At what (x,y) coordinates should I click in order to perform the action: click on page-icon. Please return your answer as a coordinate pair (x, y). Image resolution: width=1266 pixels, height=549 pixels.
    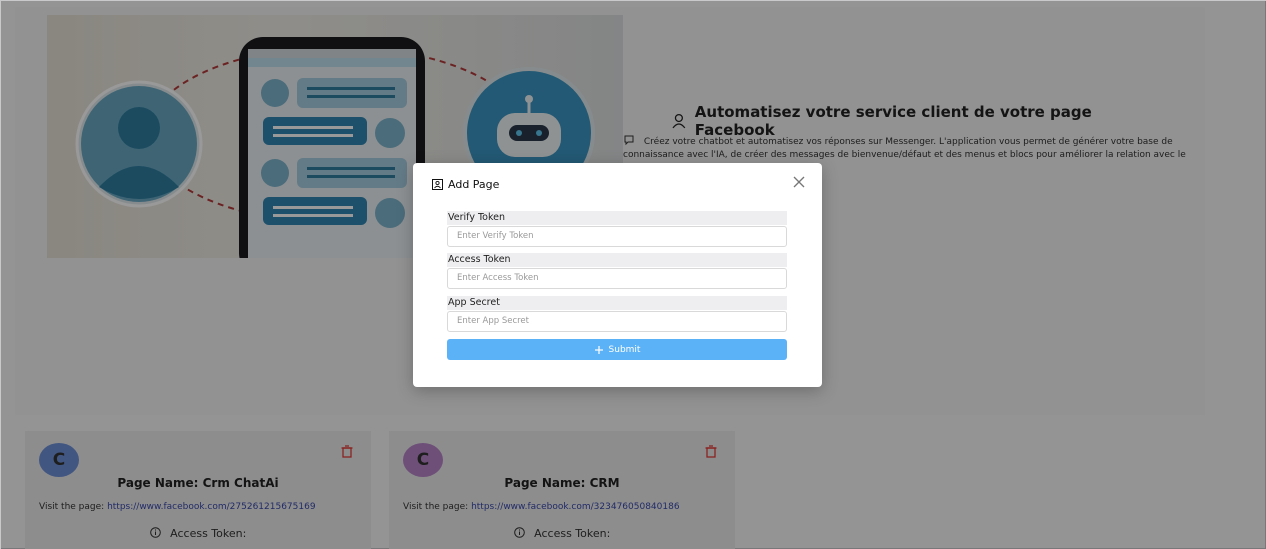
    Looking at the image, I should click on (437, 184).